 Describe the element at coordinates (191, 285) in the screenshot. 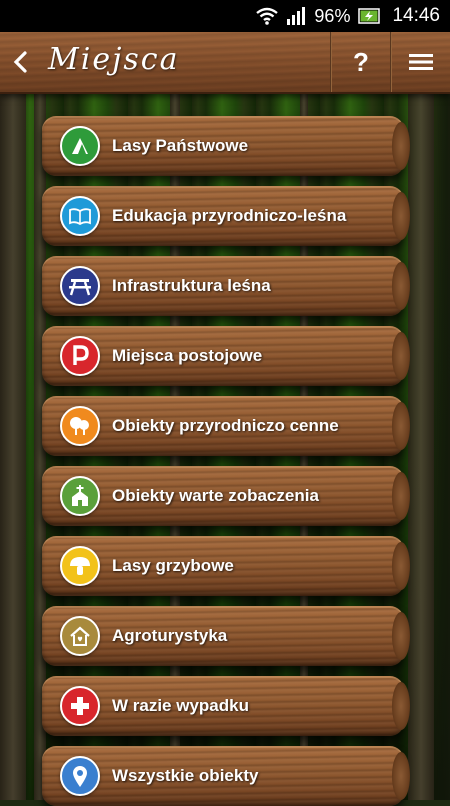

I see `category-label: Infrastruktura leśna` at that location.